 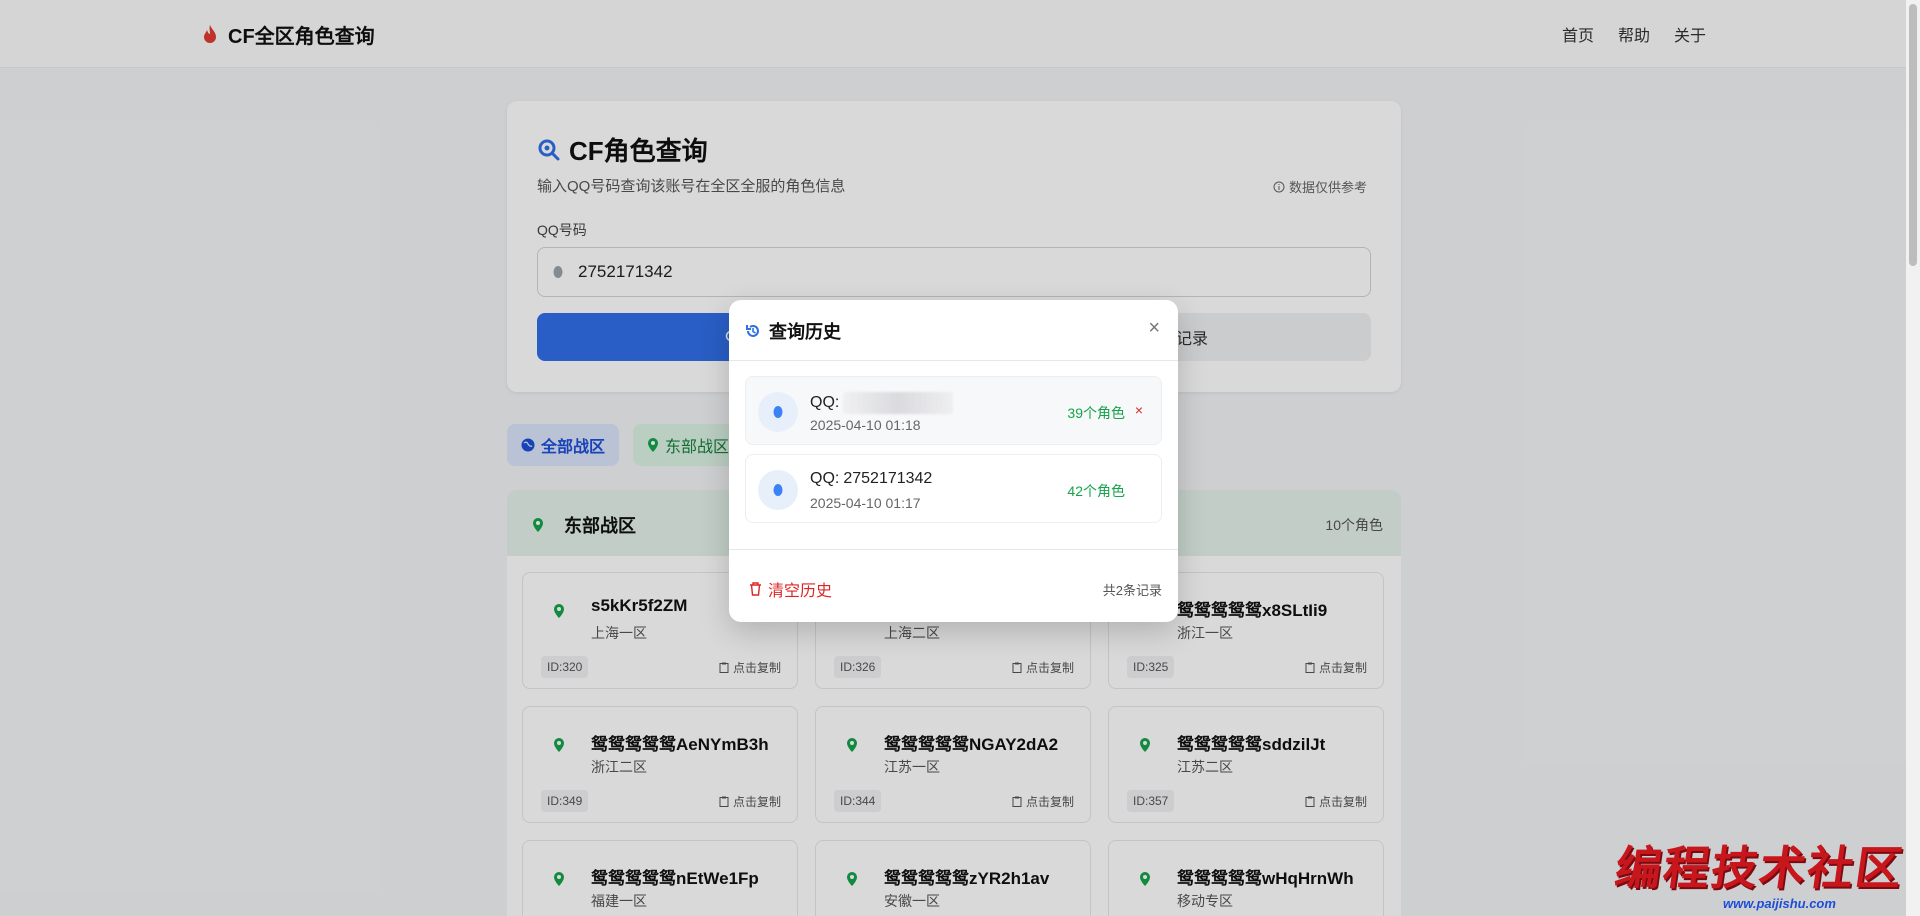 I want to click on history-qq: QQ:, so click(x=882, y=403).